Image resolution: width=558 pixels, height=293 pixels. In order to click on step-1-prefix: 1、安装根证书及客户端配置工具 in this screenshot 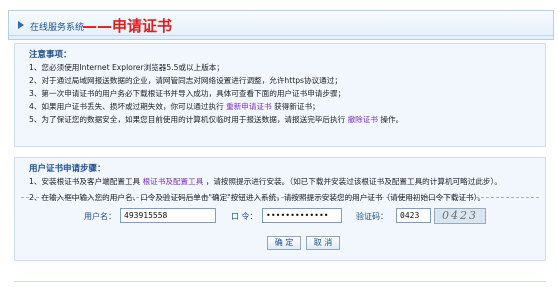, I will do `click(85, 181)`.